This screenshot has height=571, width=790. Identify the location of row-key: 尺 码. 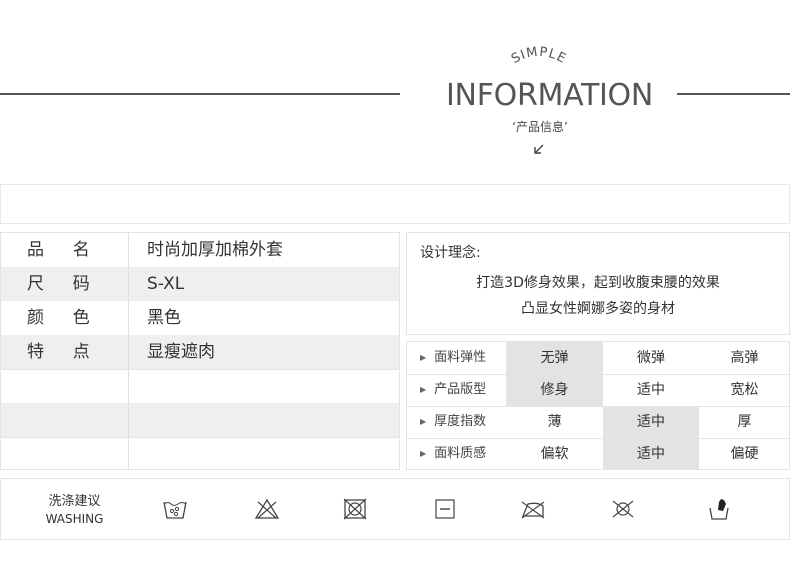
(61, 284).